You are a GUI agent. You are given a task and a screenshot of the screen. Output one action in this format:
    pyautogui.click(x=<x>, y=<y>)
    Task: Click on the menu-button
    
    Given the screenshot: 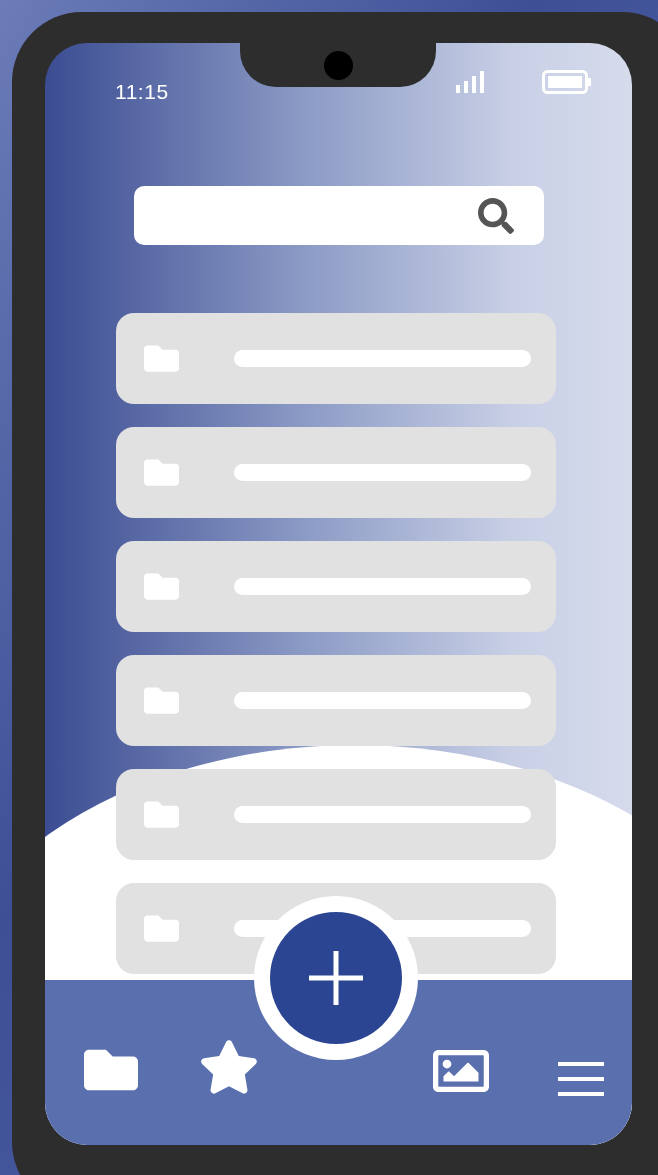 What is the action you would take?
    pyautogui.click(x=581, y=1079)
    